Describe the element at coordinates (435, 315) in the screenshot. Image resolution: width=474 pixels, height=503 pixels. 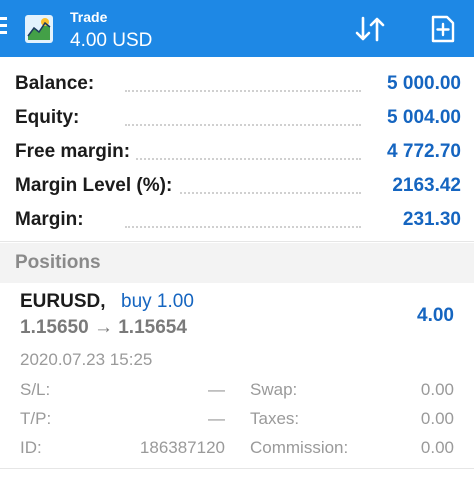
I see `position-profit: 4.00` at that location.